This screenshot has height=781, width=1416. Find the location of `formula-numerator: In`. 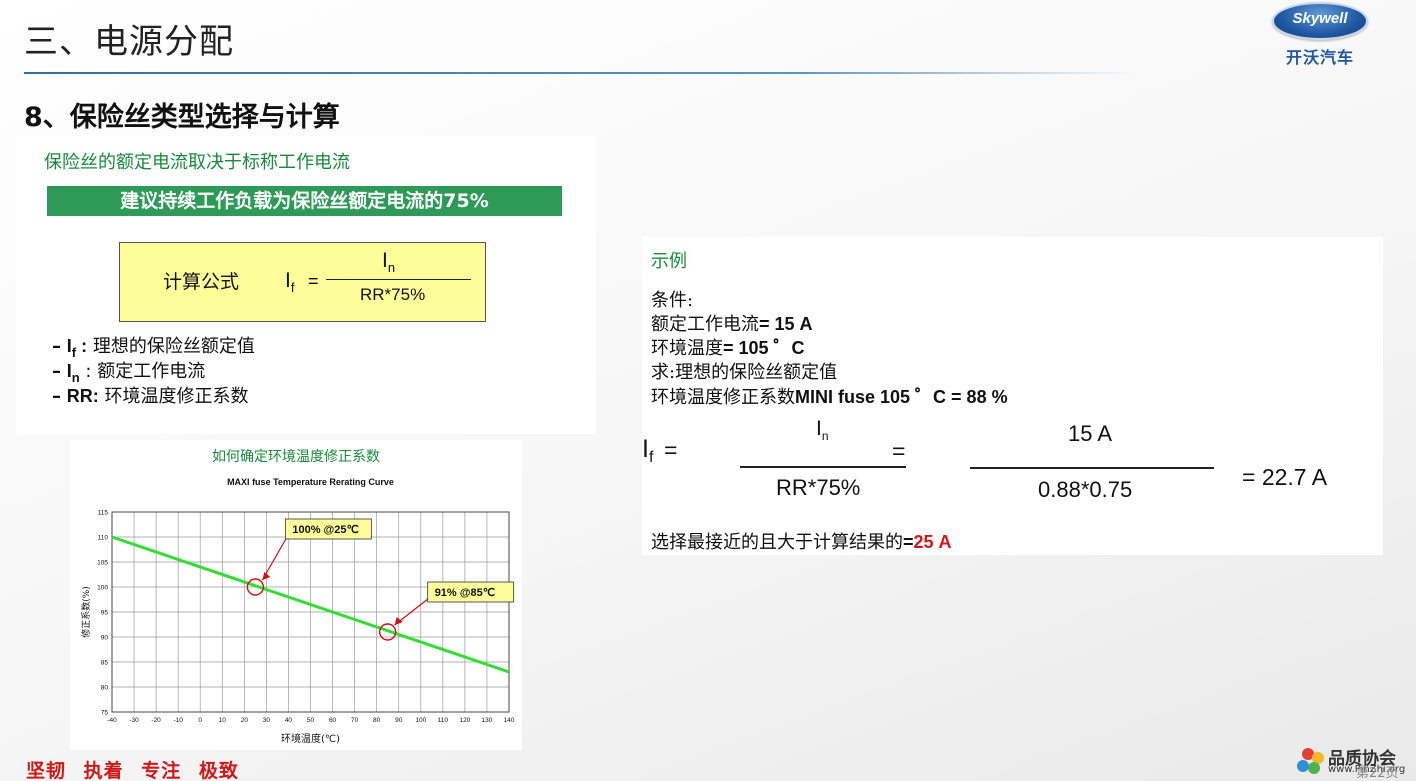

formula-numerator: In is located at coordinates (388, 262).